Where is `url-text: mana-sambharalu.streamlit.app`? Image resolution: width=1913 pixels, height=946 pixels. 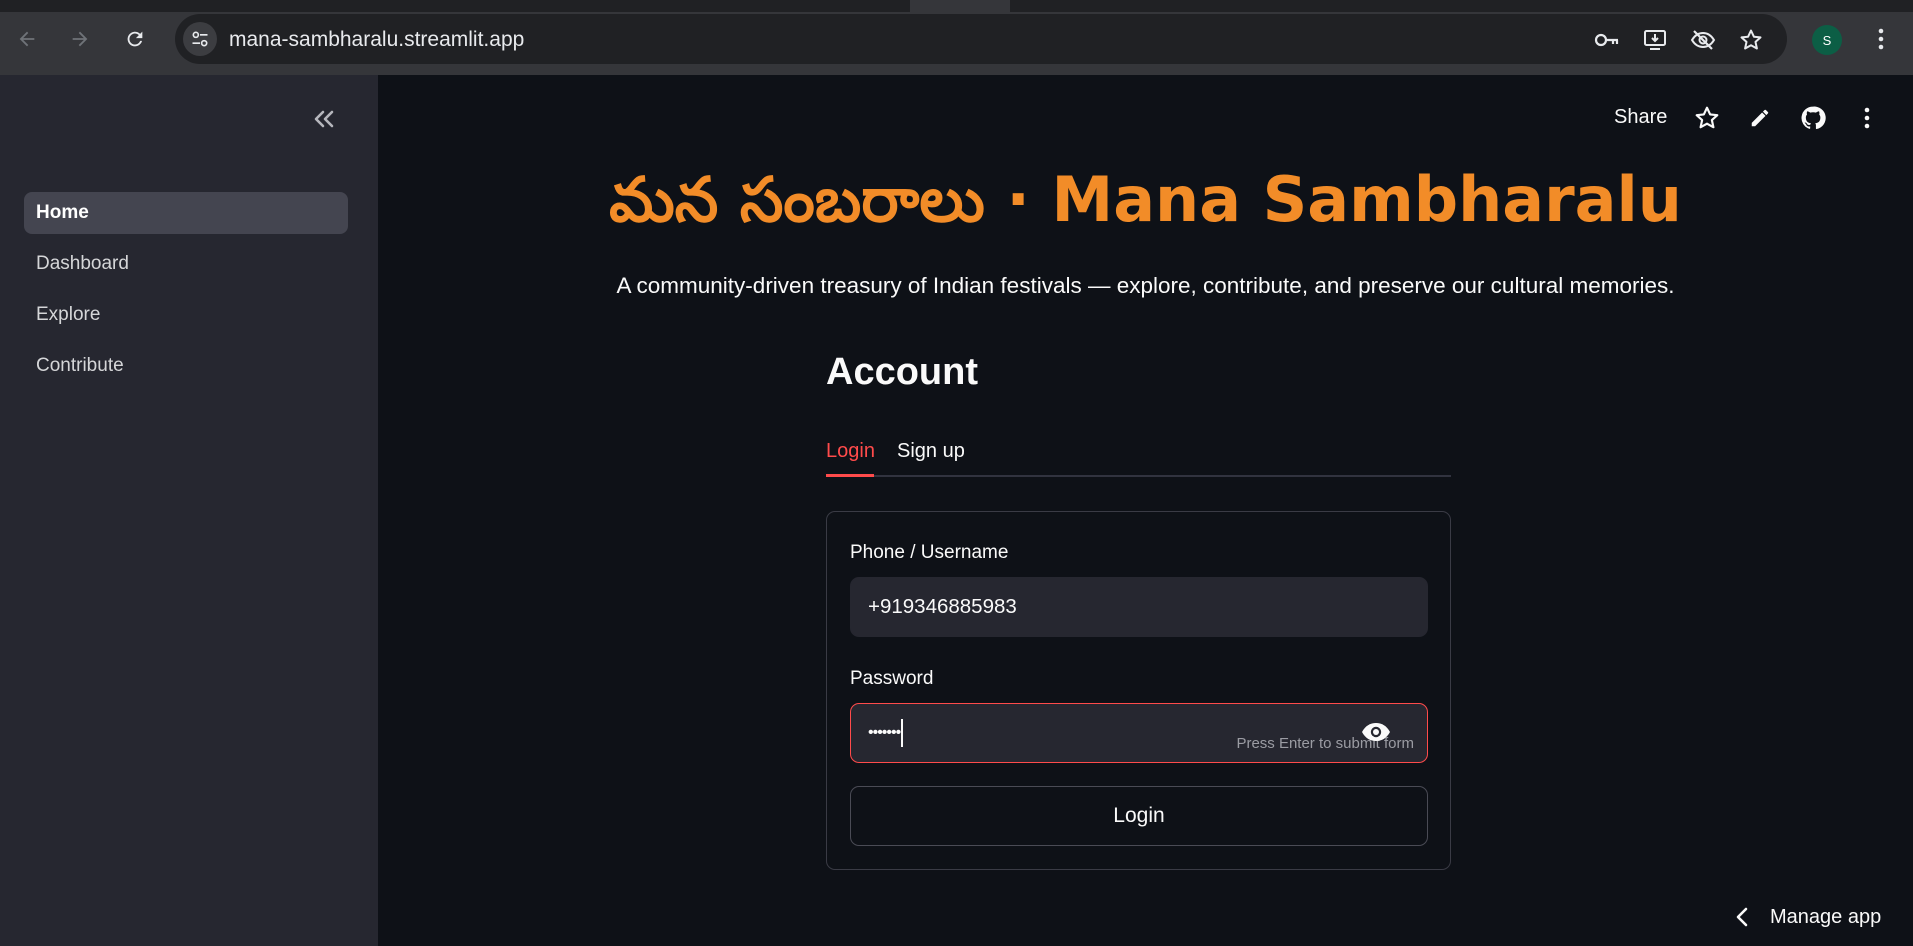
url-text: mana-sambharalu.streamlit.app is located at coordinates (376, 40).